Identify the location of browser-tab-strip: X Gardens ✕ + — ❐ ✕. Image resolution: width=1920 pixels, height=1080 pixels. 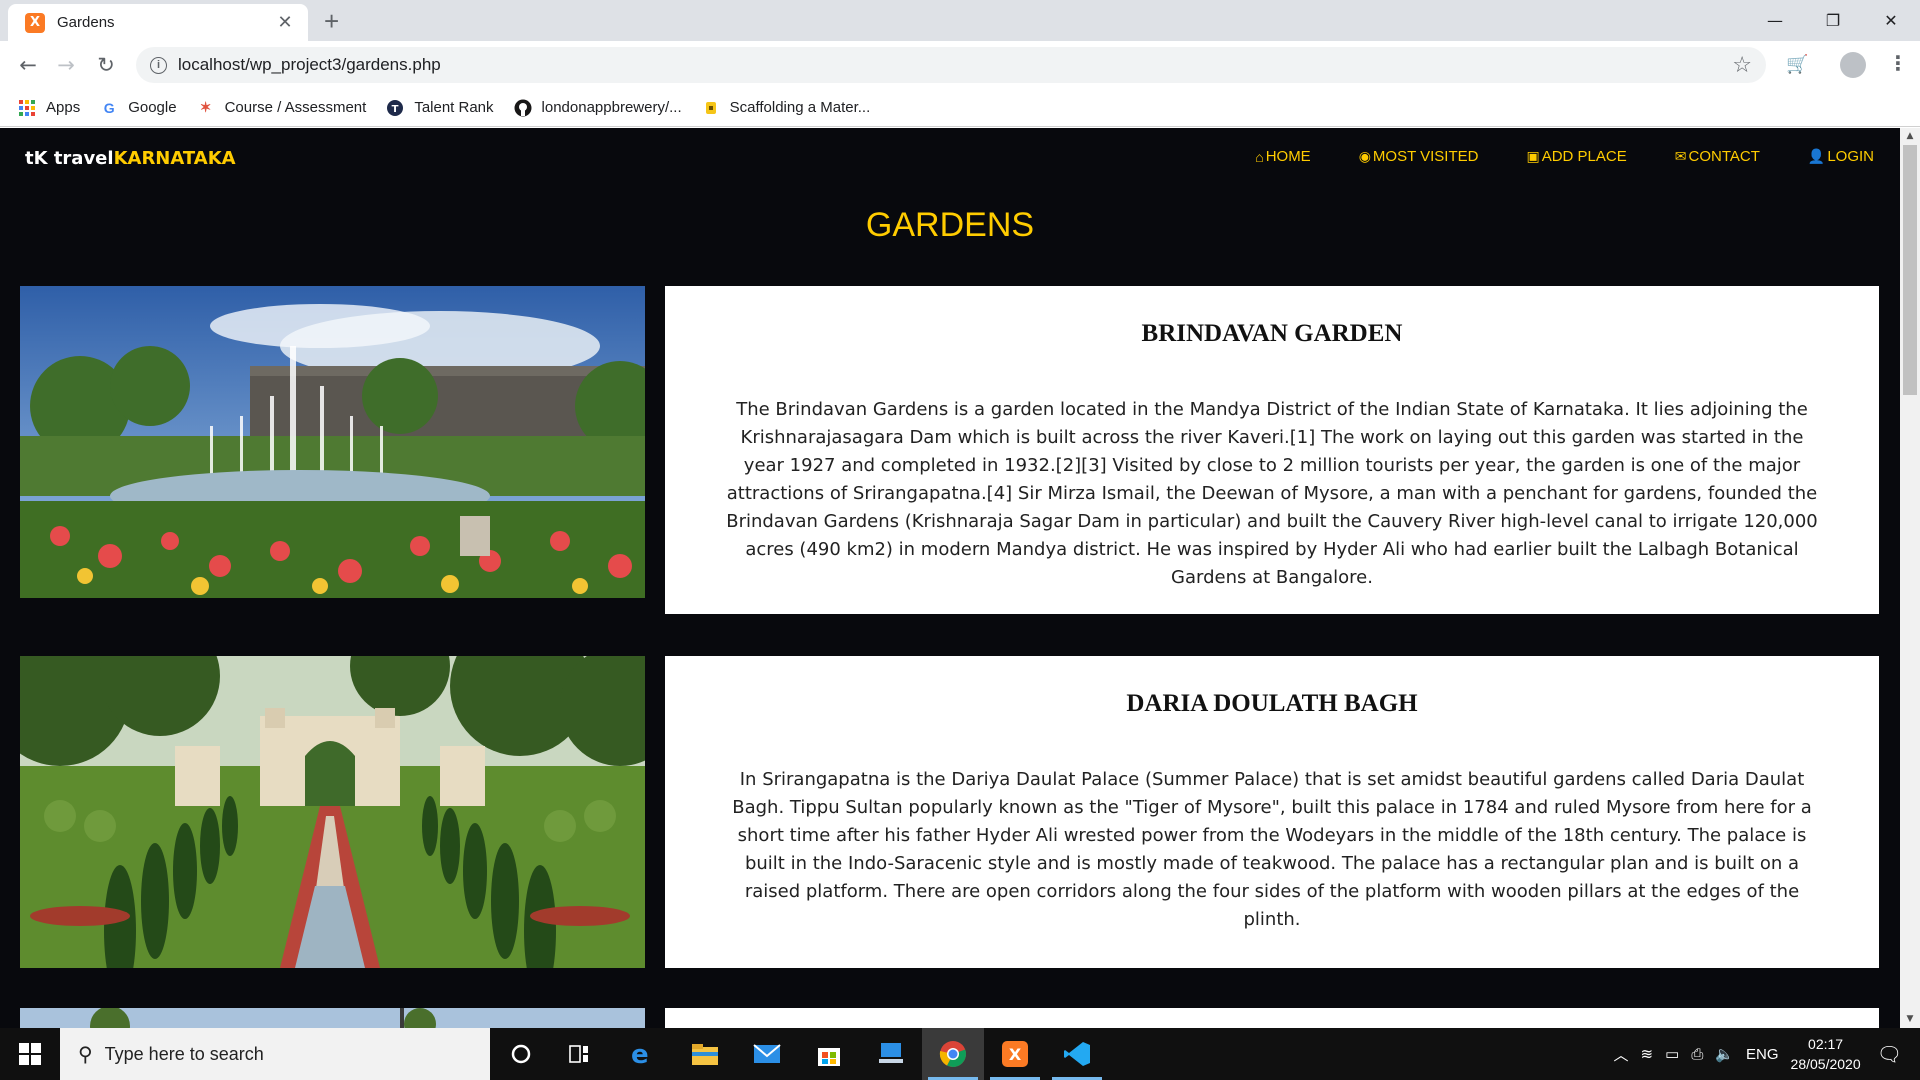
(960, 20).